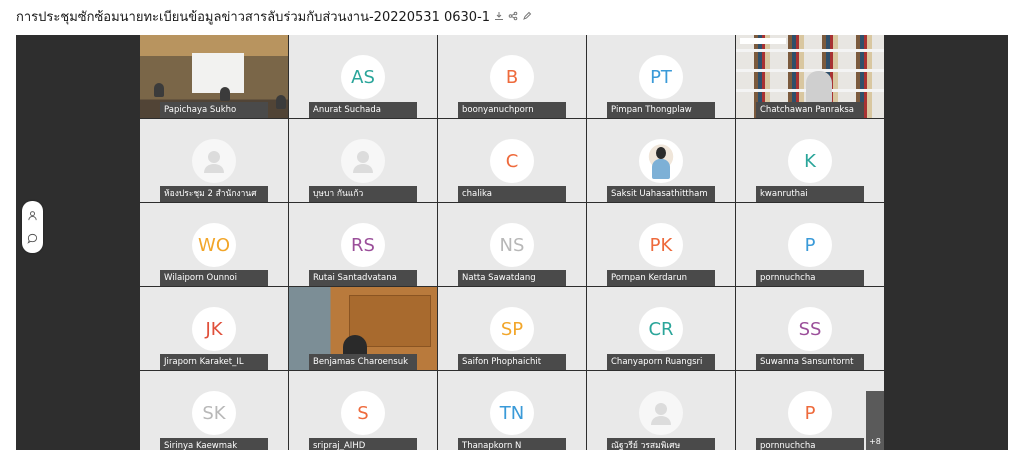 The image size is (1024, 450). I want to click on participant-tile: TN Thanapkorn N, so click(512, 410).